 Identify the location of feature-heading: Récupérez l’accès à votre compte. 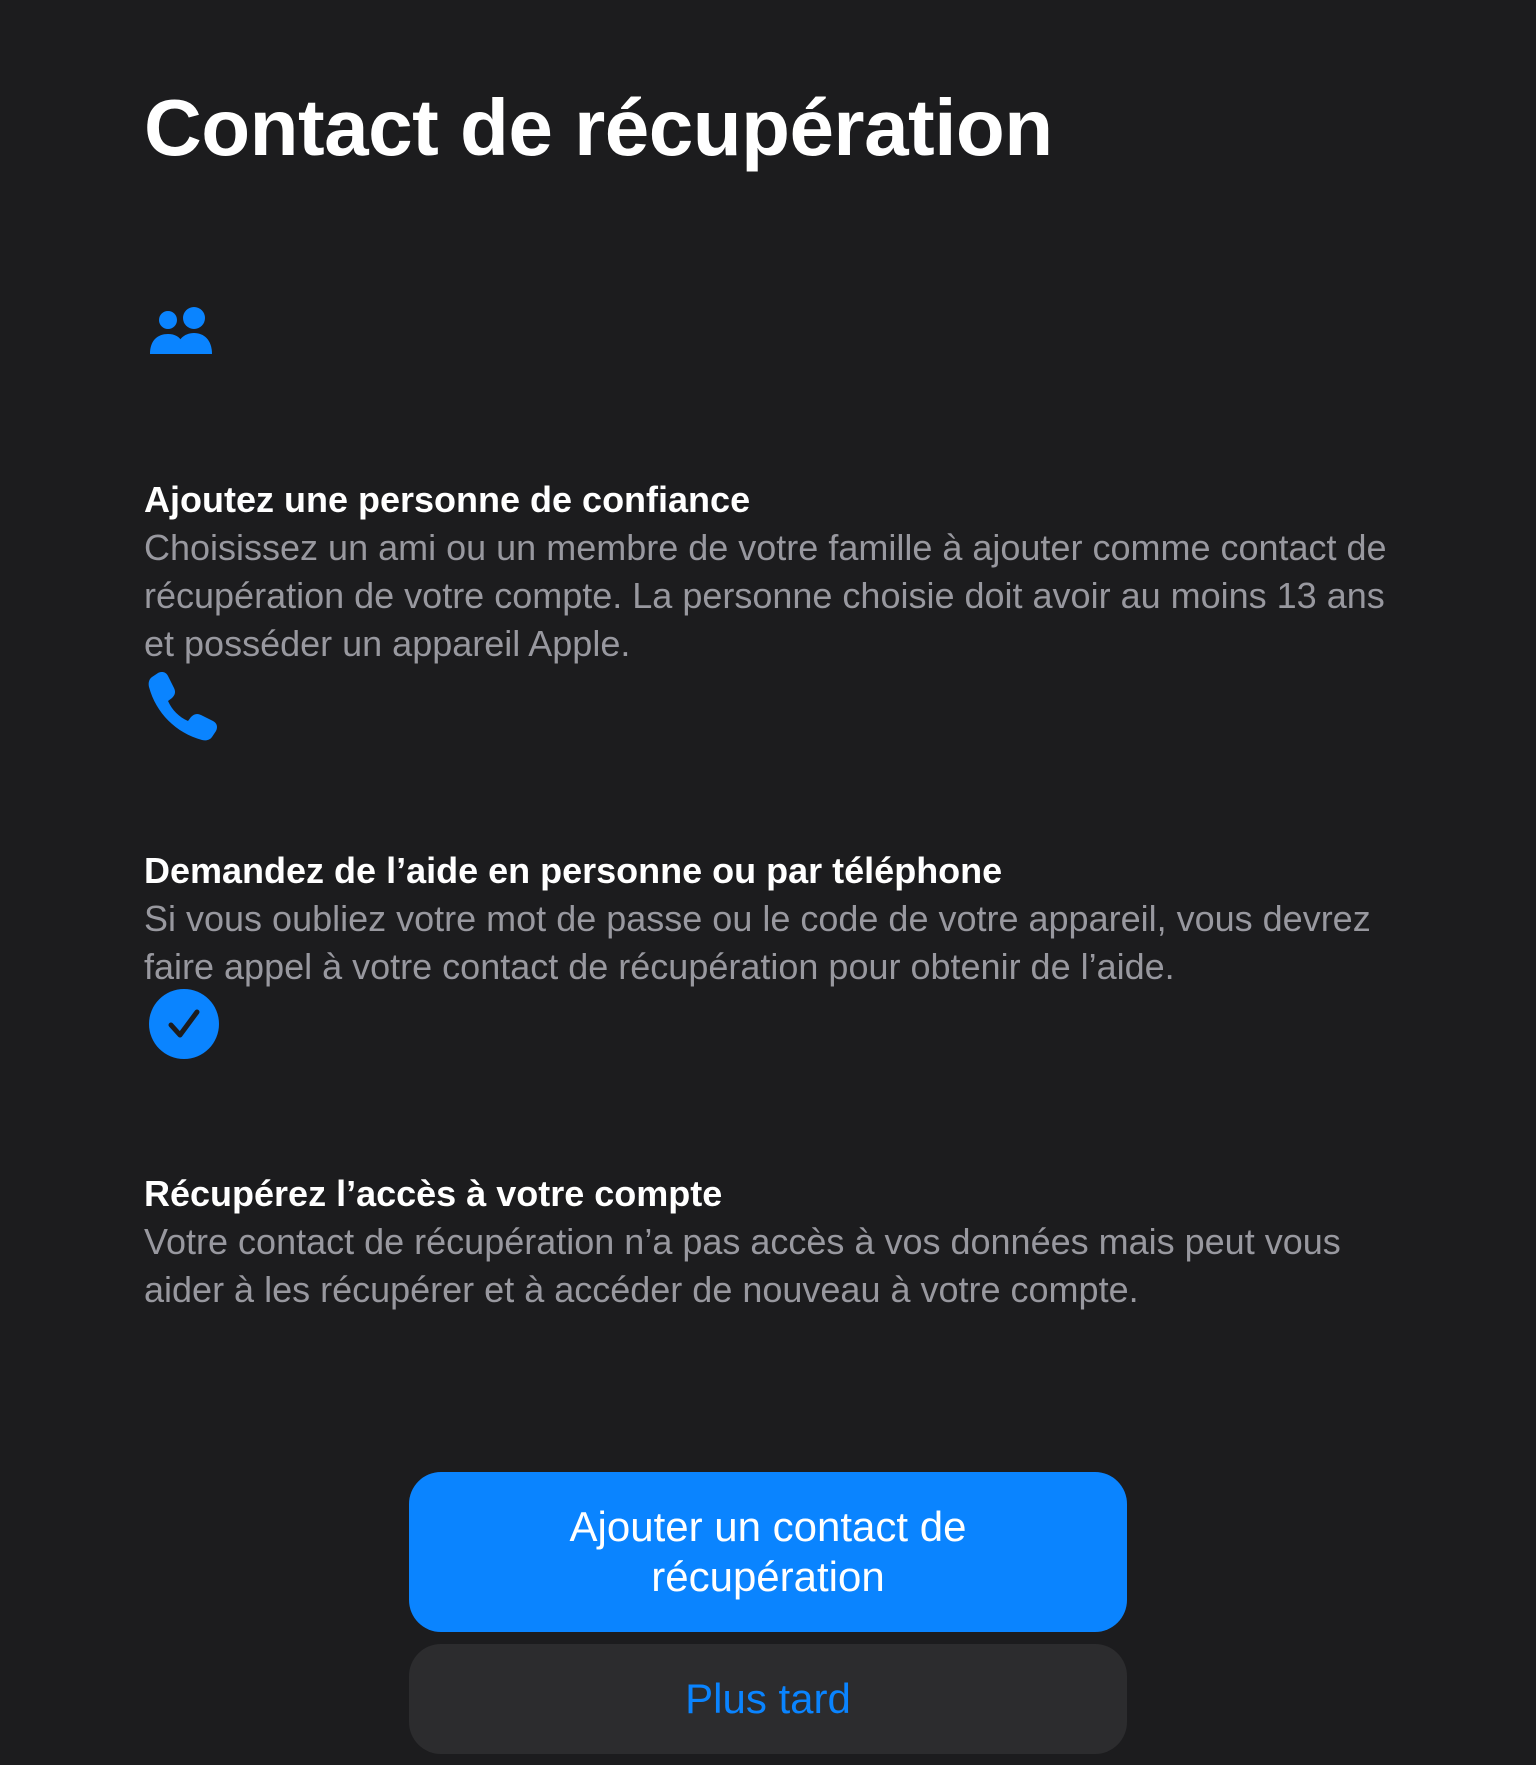
(433, 1193).